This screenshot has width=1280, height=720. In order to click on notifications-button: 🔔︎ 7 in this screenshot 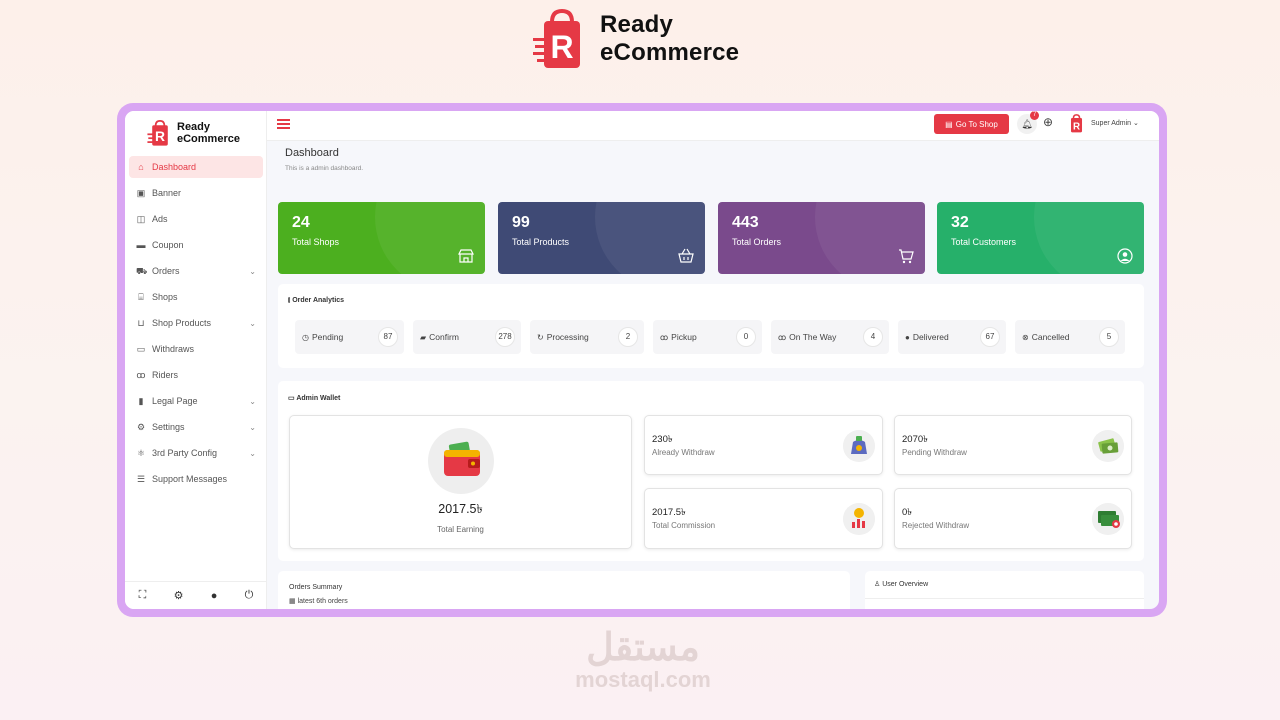, I will do `click(1028, 122)`.